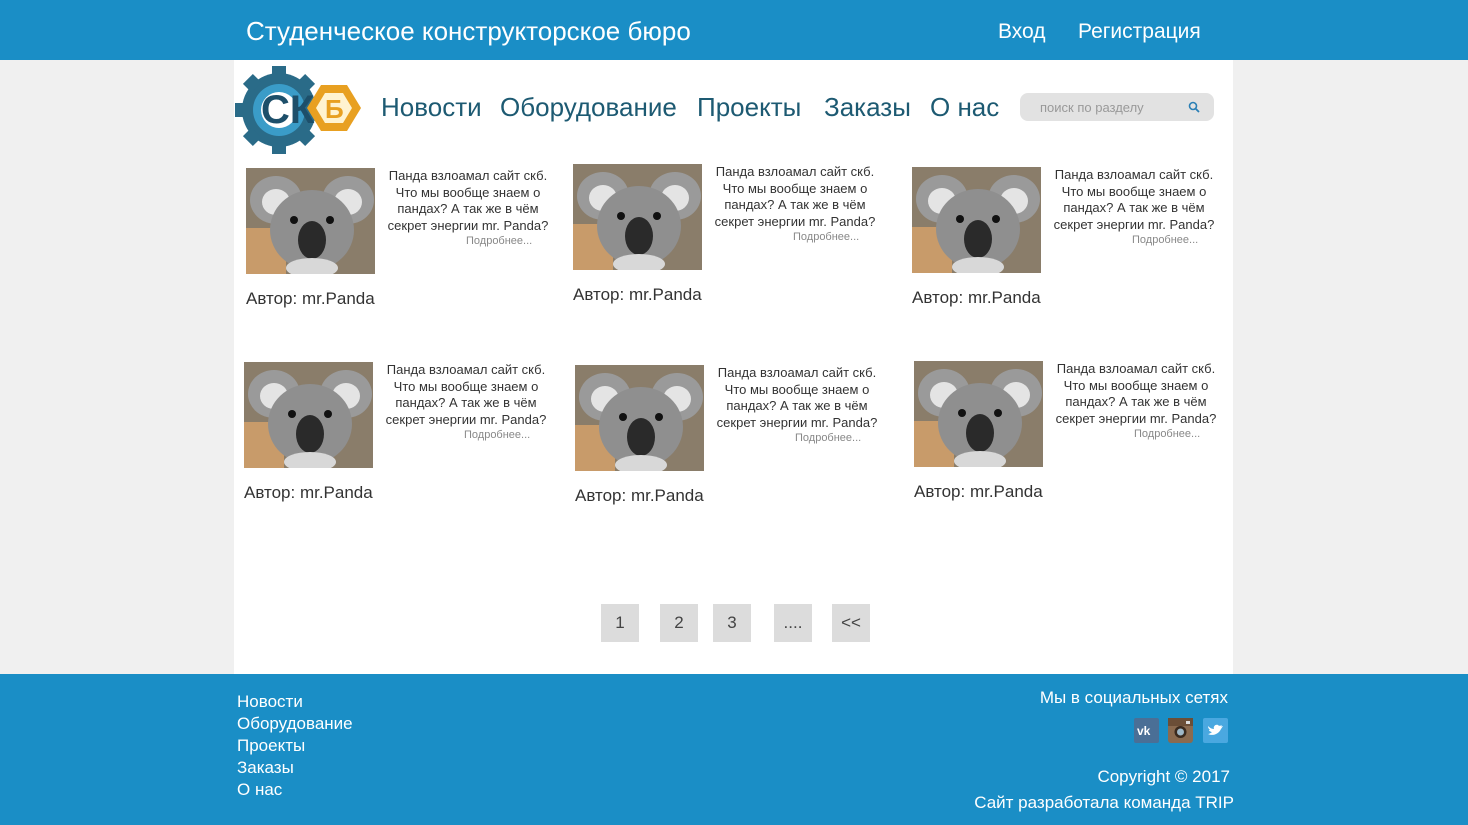 The width and height of the screenshot is (1468, 825). Describe the element at coordinates (588, 107) in the screenshot. I see `nav-item-equipment: Оборудование` at that location.